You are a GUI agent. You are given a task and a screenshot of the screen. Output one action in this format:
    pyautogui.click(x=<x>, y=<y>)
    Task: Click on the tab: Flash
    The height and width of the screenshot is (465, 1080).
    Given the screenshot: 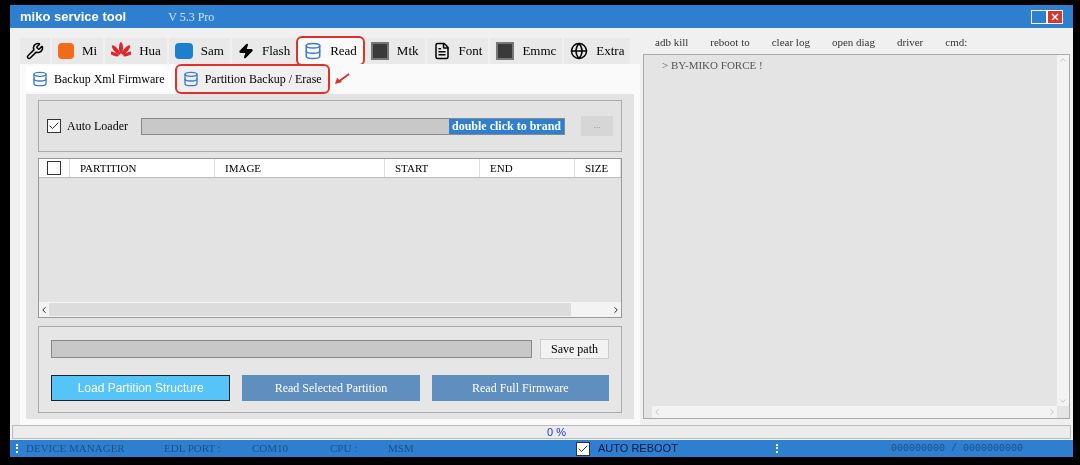 What is the action you would take?
    pyautogui.click(x=264, y=51)
    